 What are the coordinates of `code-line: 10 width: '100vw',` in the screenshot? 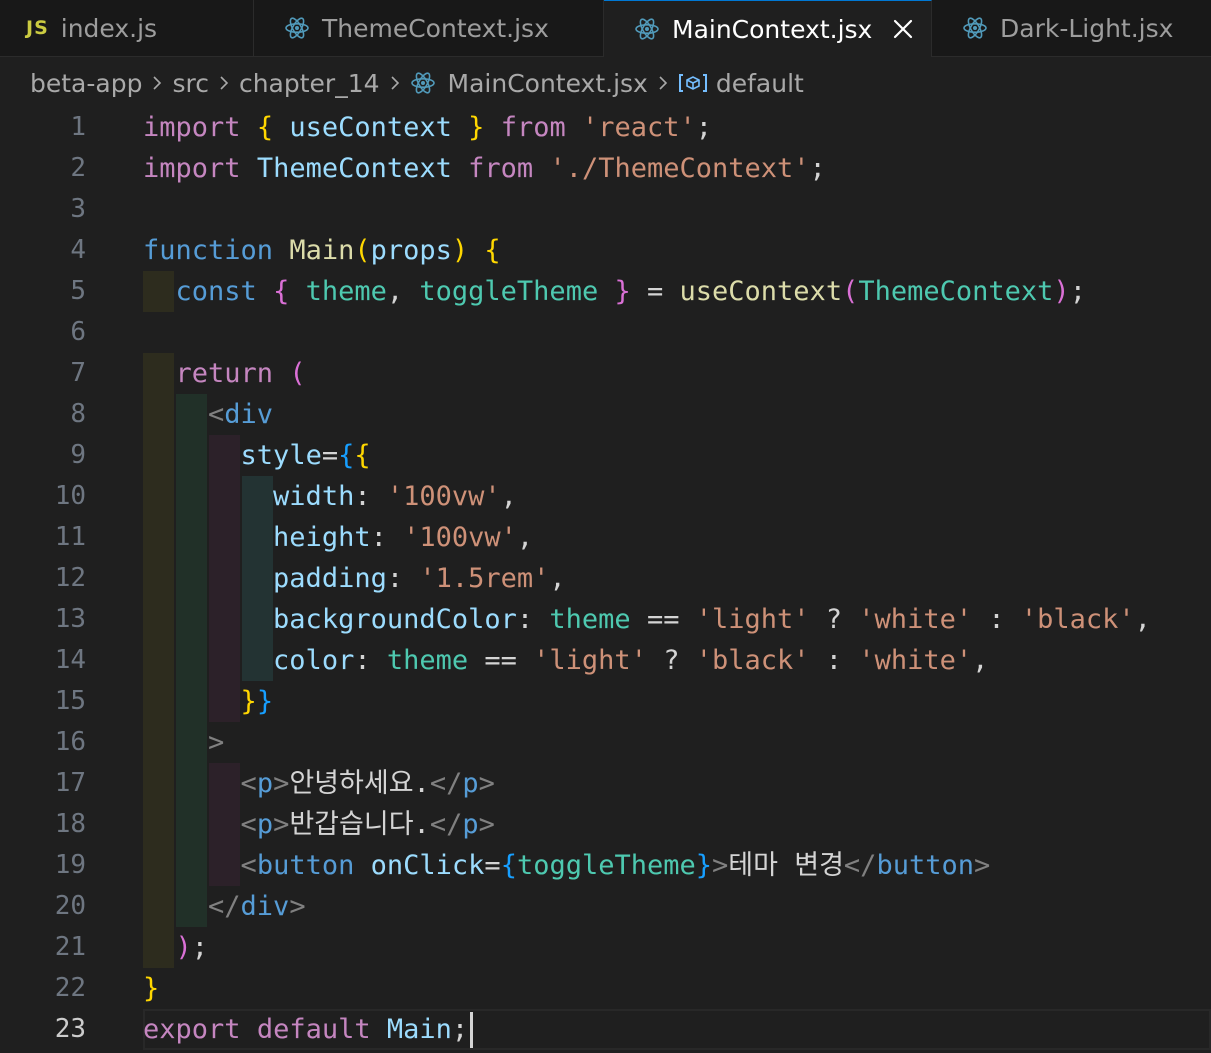 It's located at (605, 496).